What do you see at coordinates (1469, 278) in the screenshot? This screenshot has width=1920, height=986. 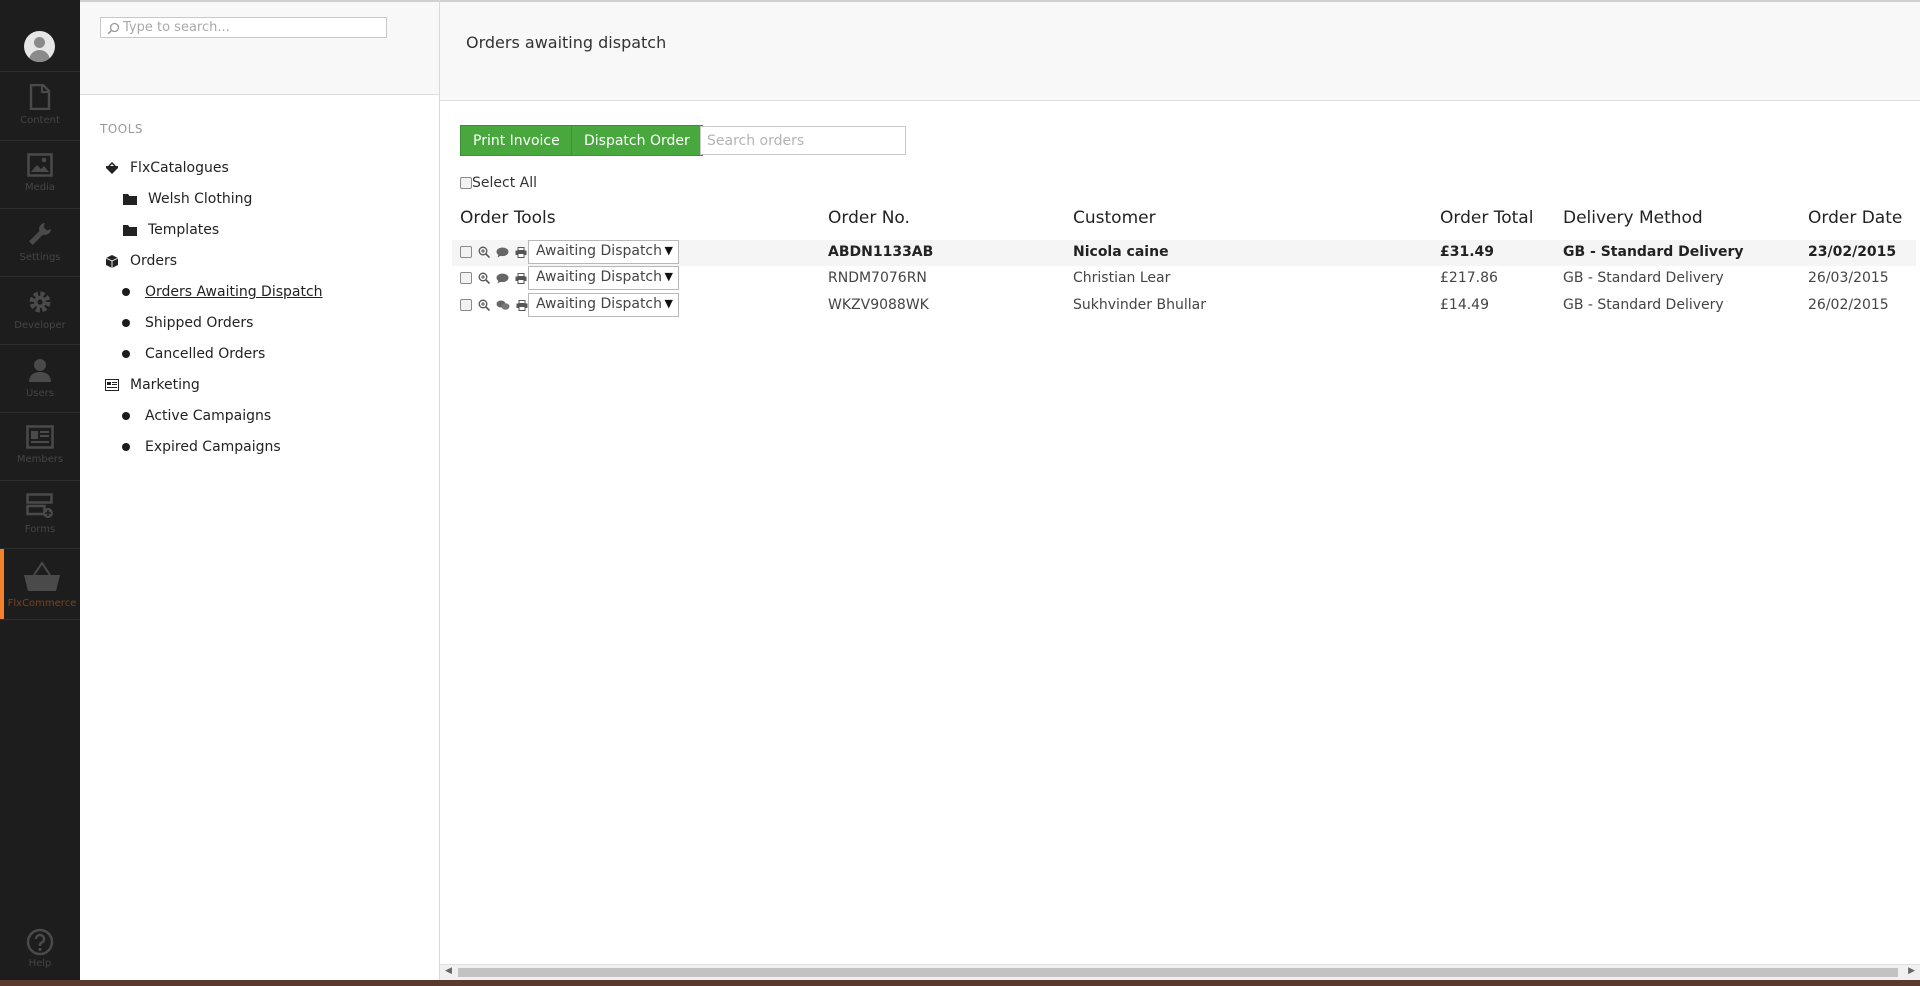 I see `order-total-cell: £217.86` at bounding box center [1469, 278].